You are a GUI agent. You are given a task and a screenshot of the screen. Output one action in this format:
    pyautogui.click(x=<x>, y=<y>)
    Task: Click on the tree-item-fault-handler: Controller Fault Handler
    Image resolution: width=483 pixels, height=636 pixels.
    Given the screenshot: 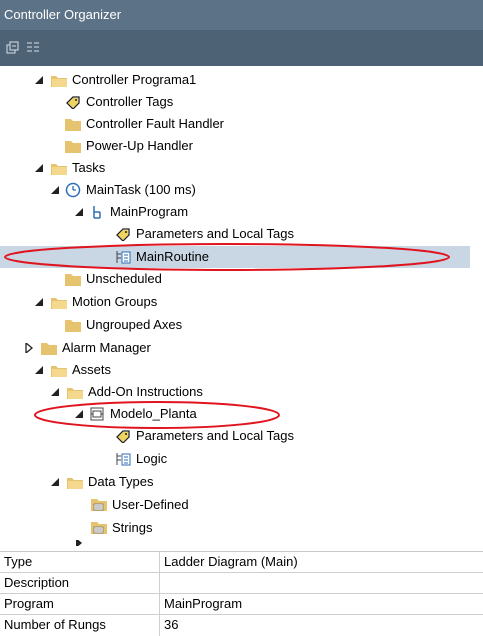 What is the action you would take?
    pyautogui.click(x=144, y=124)
    